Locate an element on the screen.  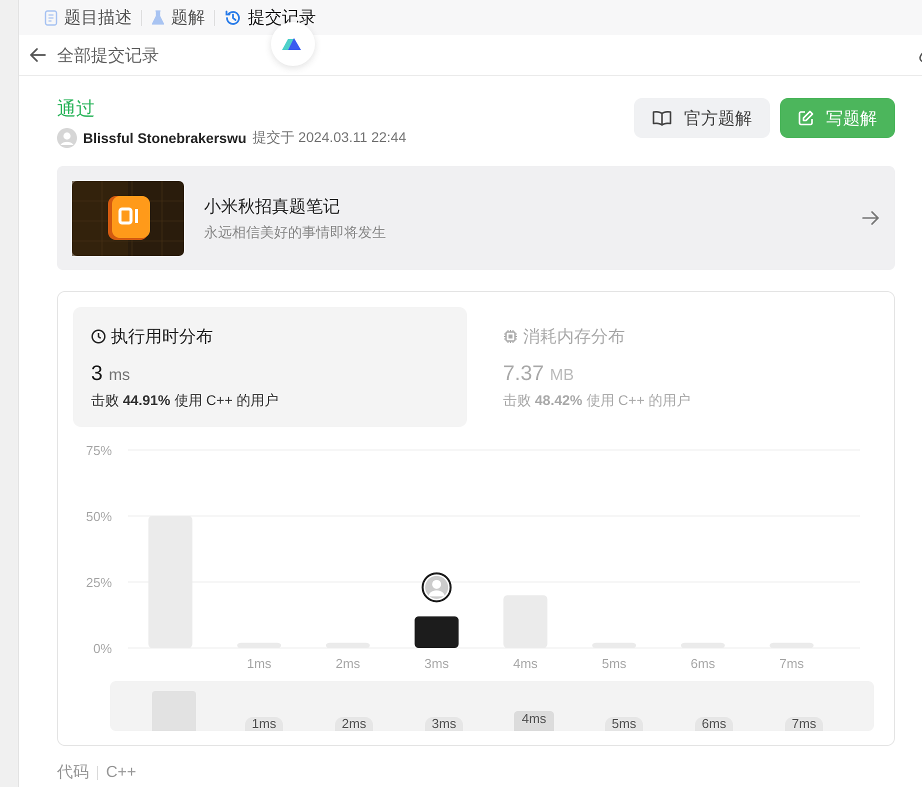
metric-tab: 执行用时分布 3 ms 击败 44.91% 使用 C++ 的用户 is located at coordinates (270, 367).